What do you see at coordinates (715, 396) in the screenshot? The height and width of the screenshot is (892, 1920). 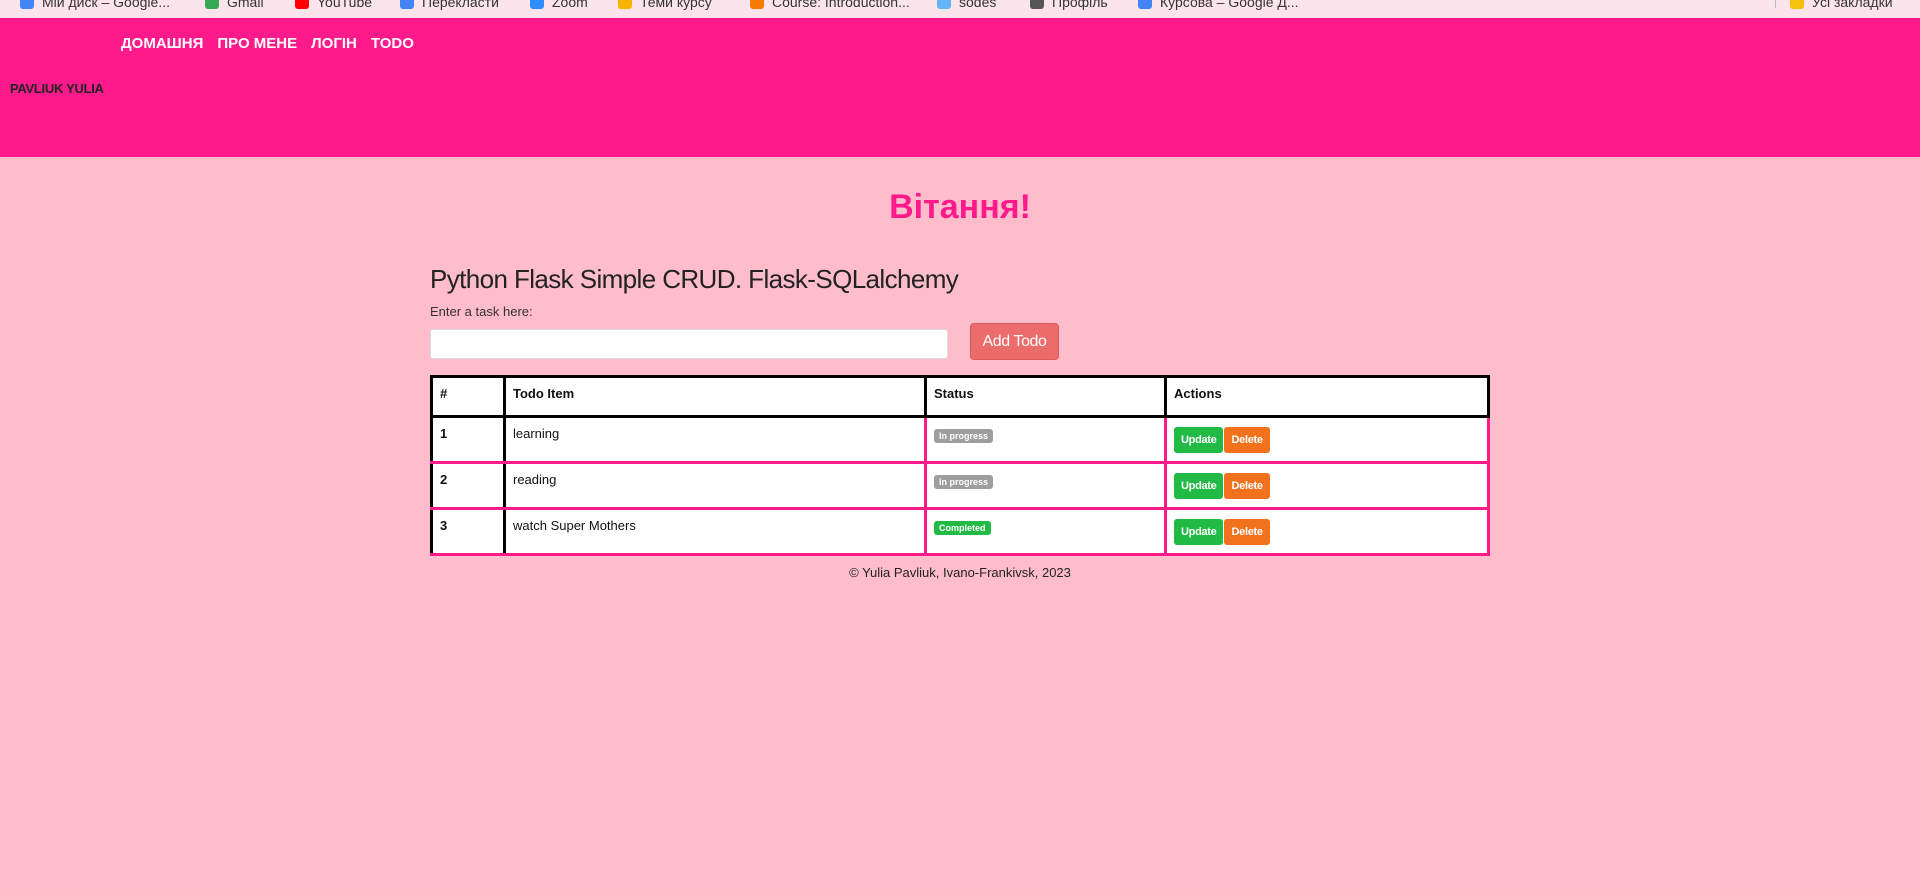 I see `col-header-item: Todo Item` at bounding box center [715, 396].